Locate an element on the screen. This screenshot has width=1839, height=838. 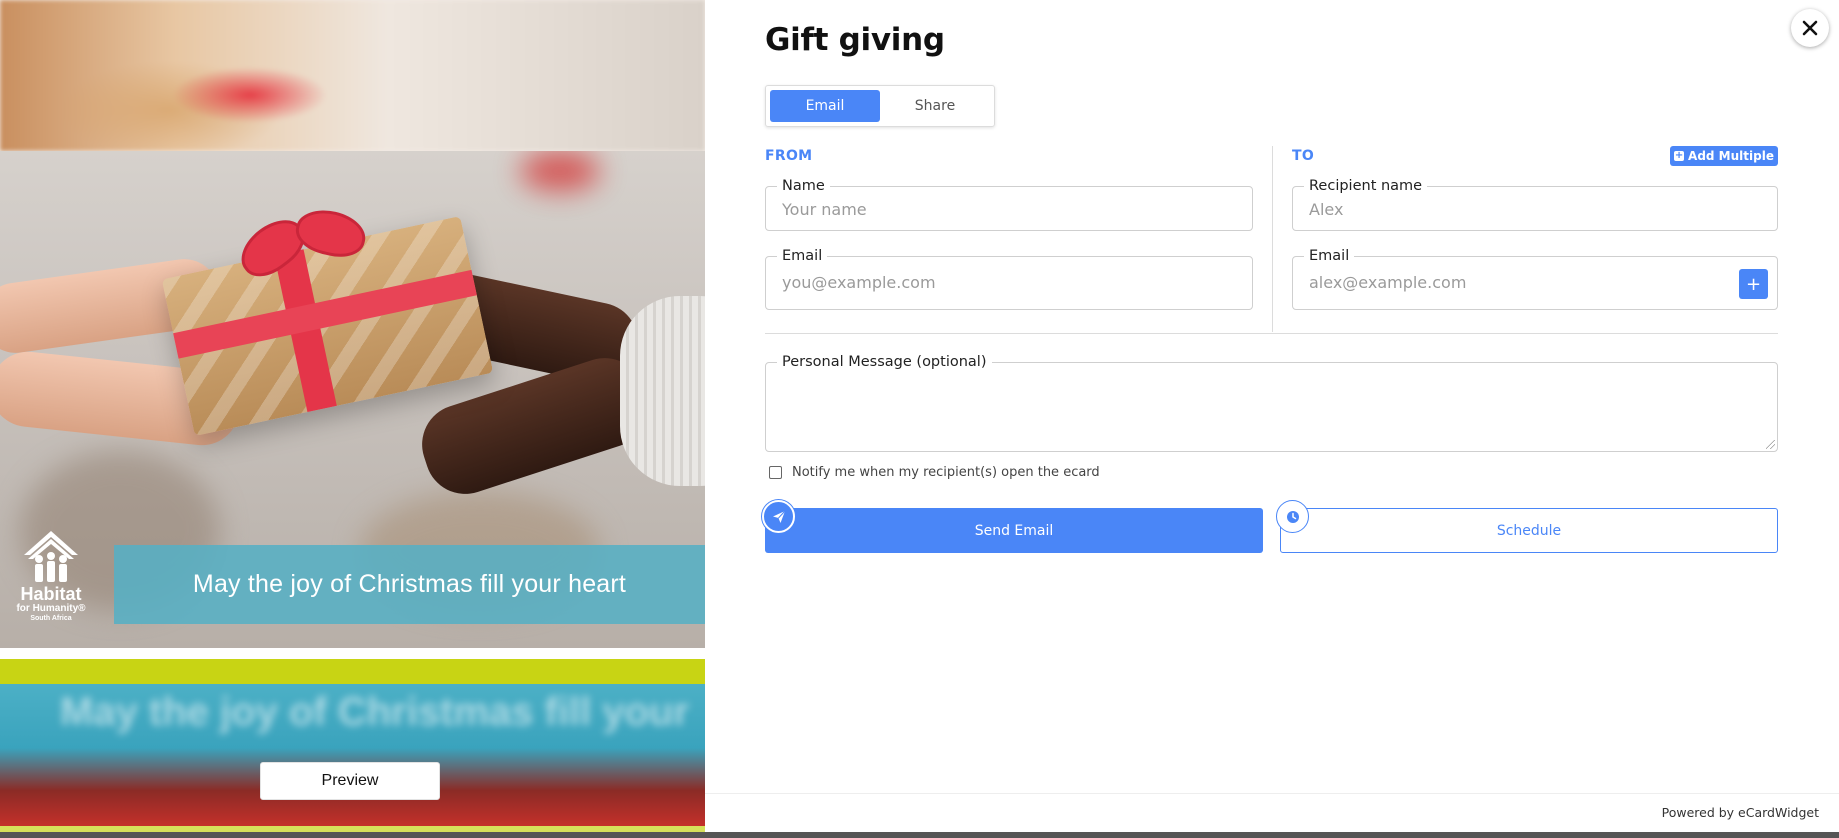
recipient-name-input is located at coordinates (1535, 209).